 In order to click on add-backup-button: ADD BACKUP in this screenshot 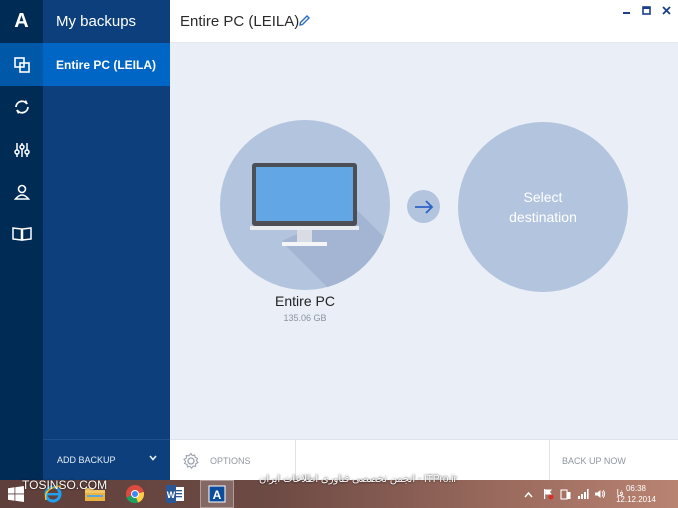, I will do `click(106, 459)`.